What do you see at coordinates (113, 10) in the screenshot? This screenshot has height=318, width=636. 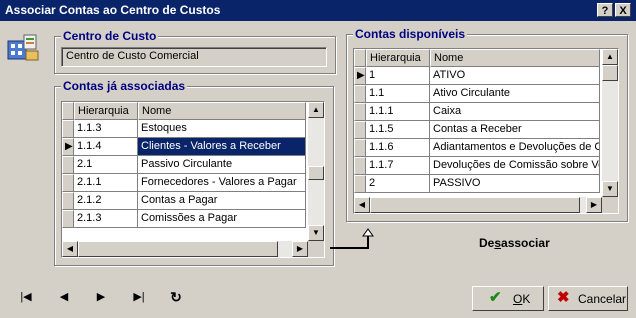 I see `window-title: Associar Contas ao Centro de Custos` at bounding box center [113, 10].